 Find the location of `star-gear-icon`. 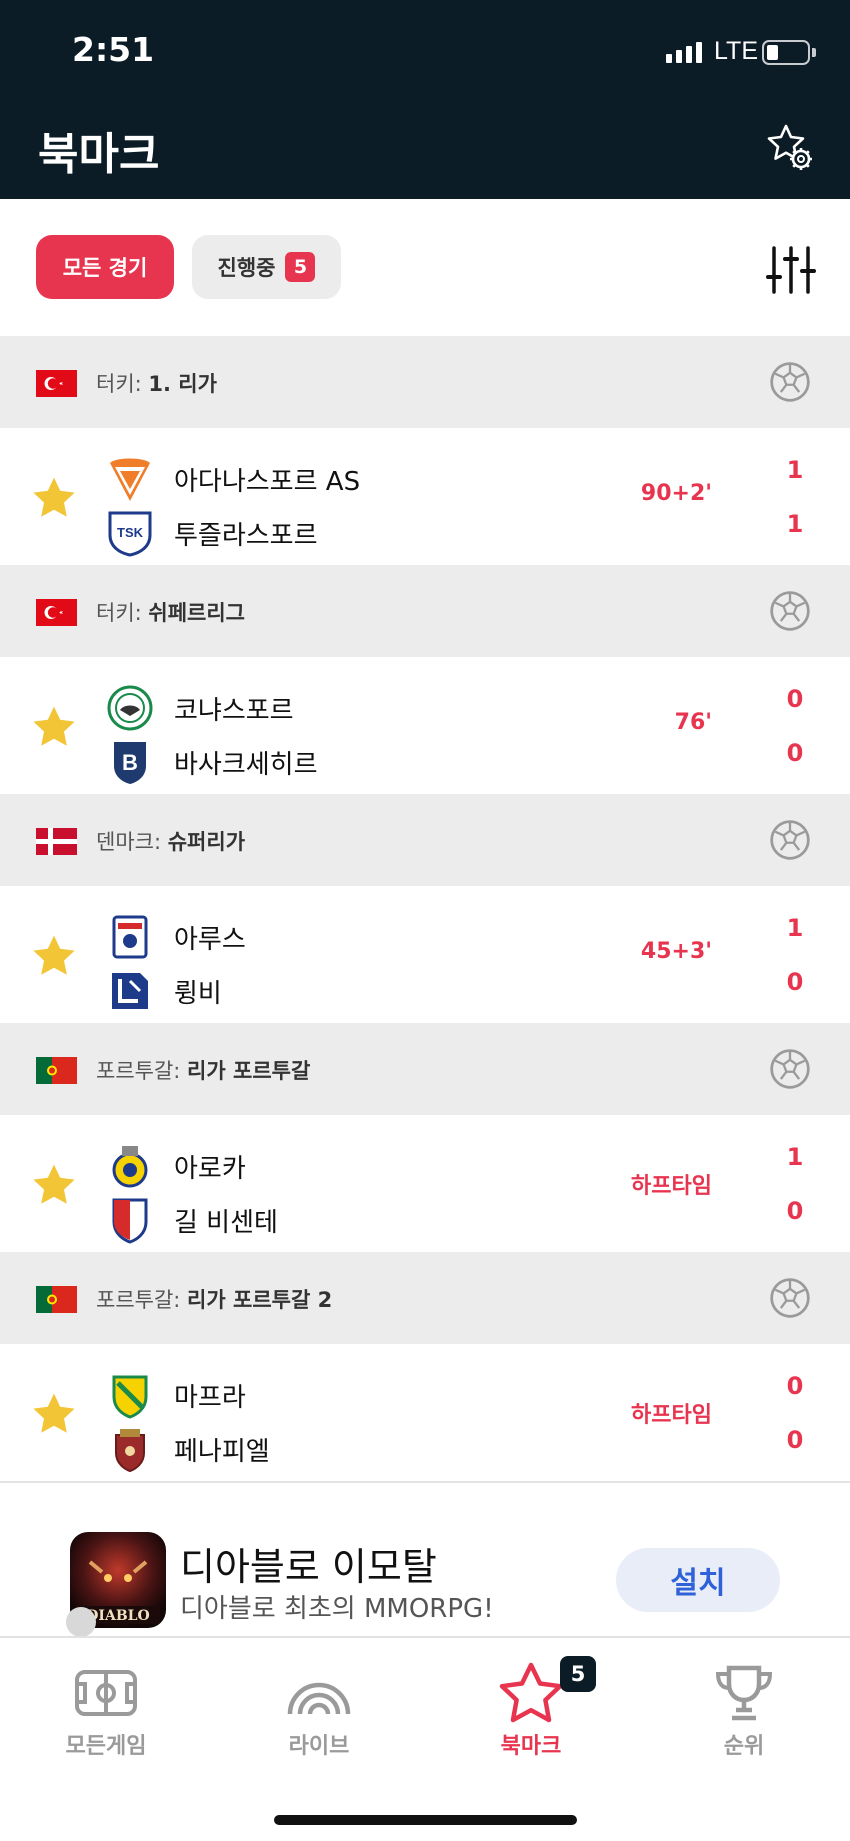

star-gear-icon is located at coordinates (789, 147).